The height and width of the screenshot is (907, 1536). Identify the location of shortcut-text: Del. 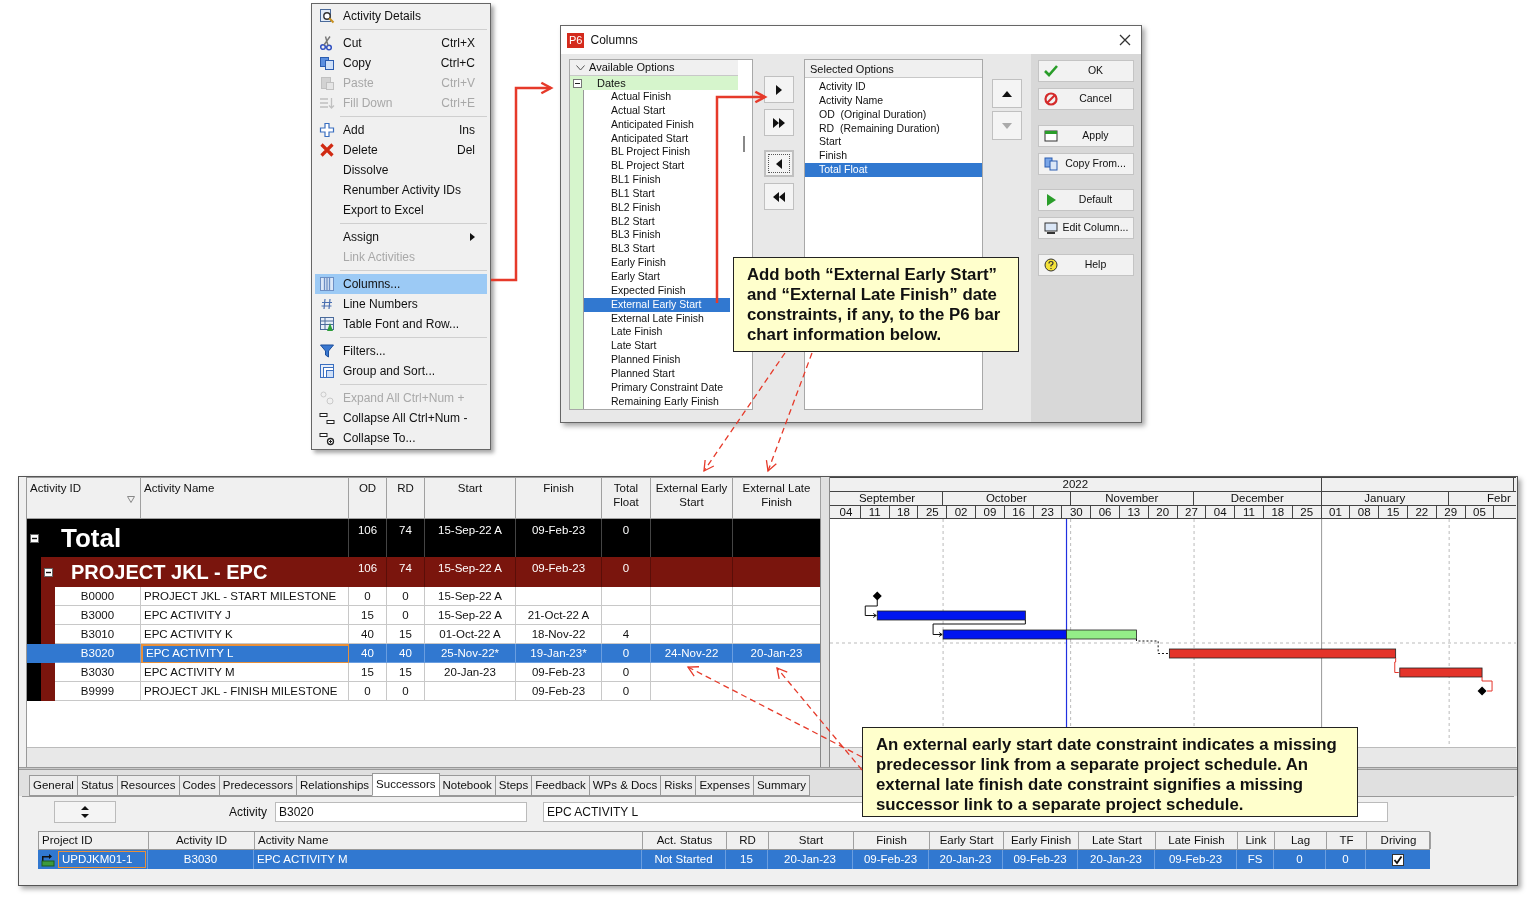
(466, 150).